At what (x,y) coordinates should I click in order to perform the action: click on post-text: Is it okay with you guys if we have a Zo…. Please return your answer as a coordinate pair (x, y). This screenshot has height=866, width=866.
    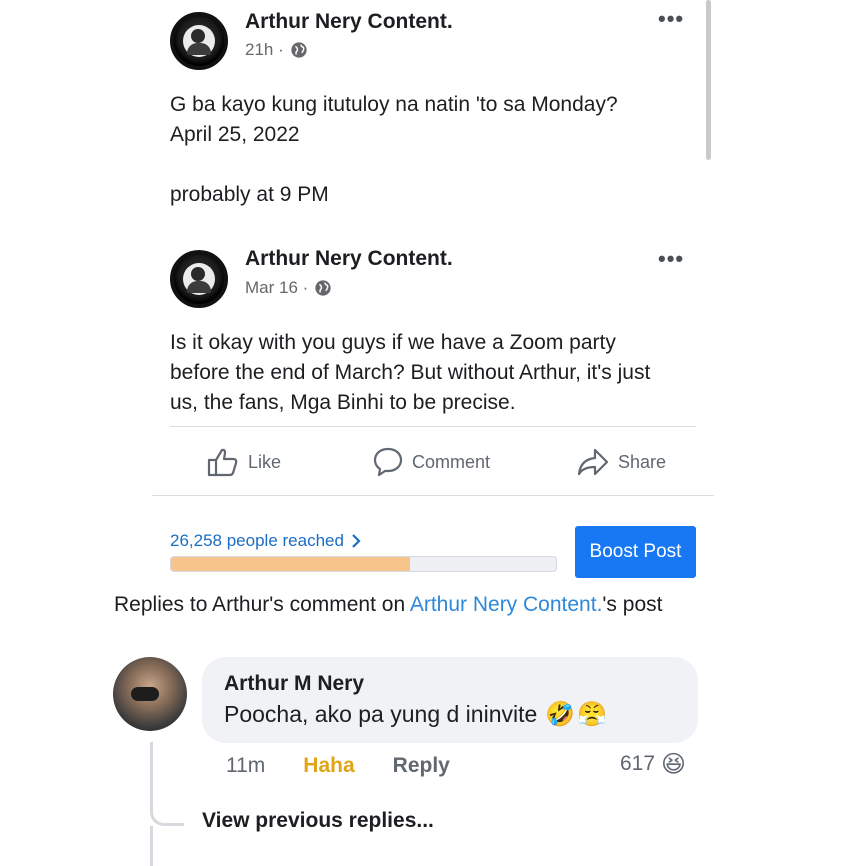
    Looking at the image, I should click on (410, 373).